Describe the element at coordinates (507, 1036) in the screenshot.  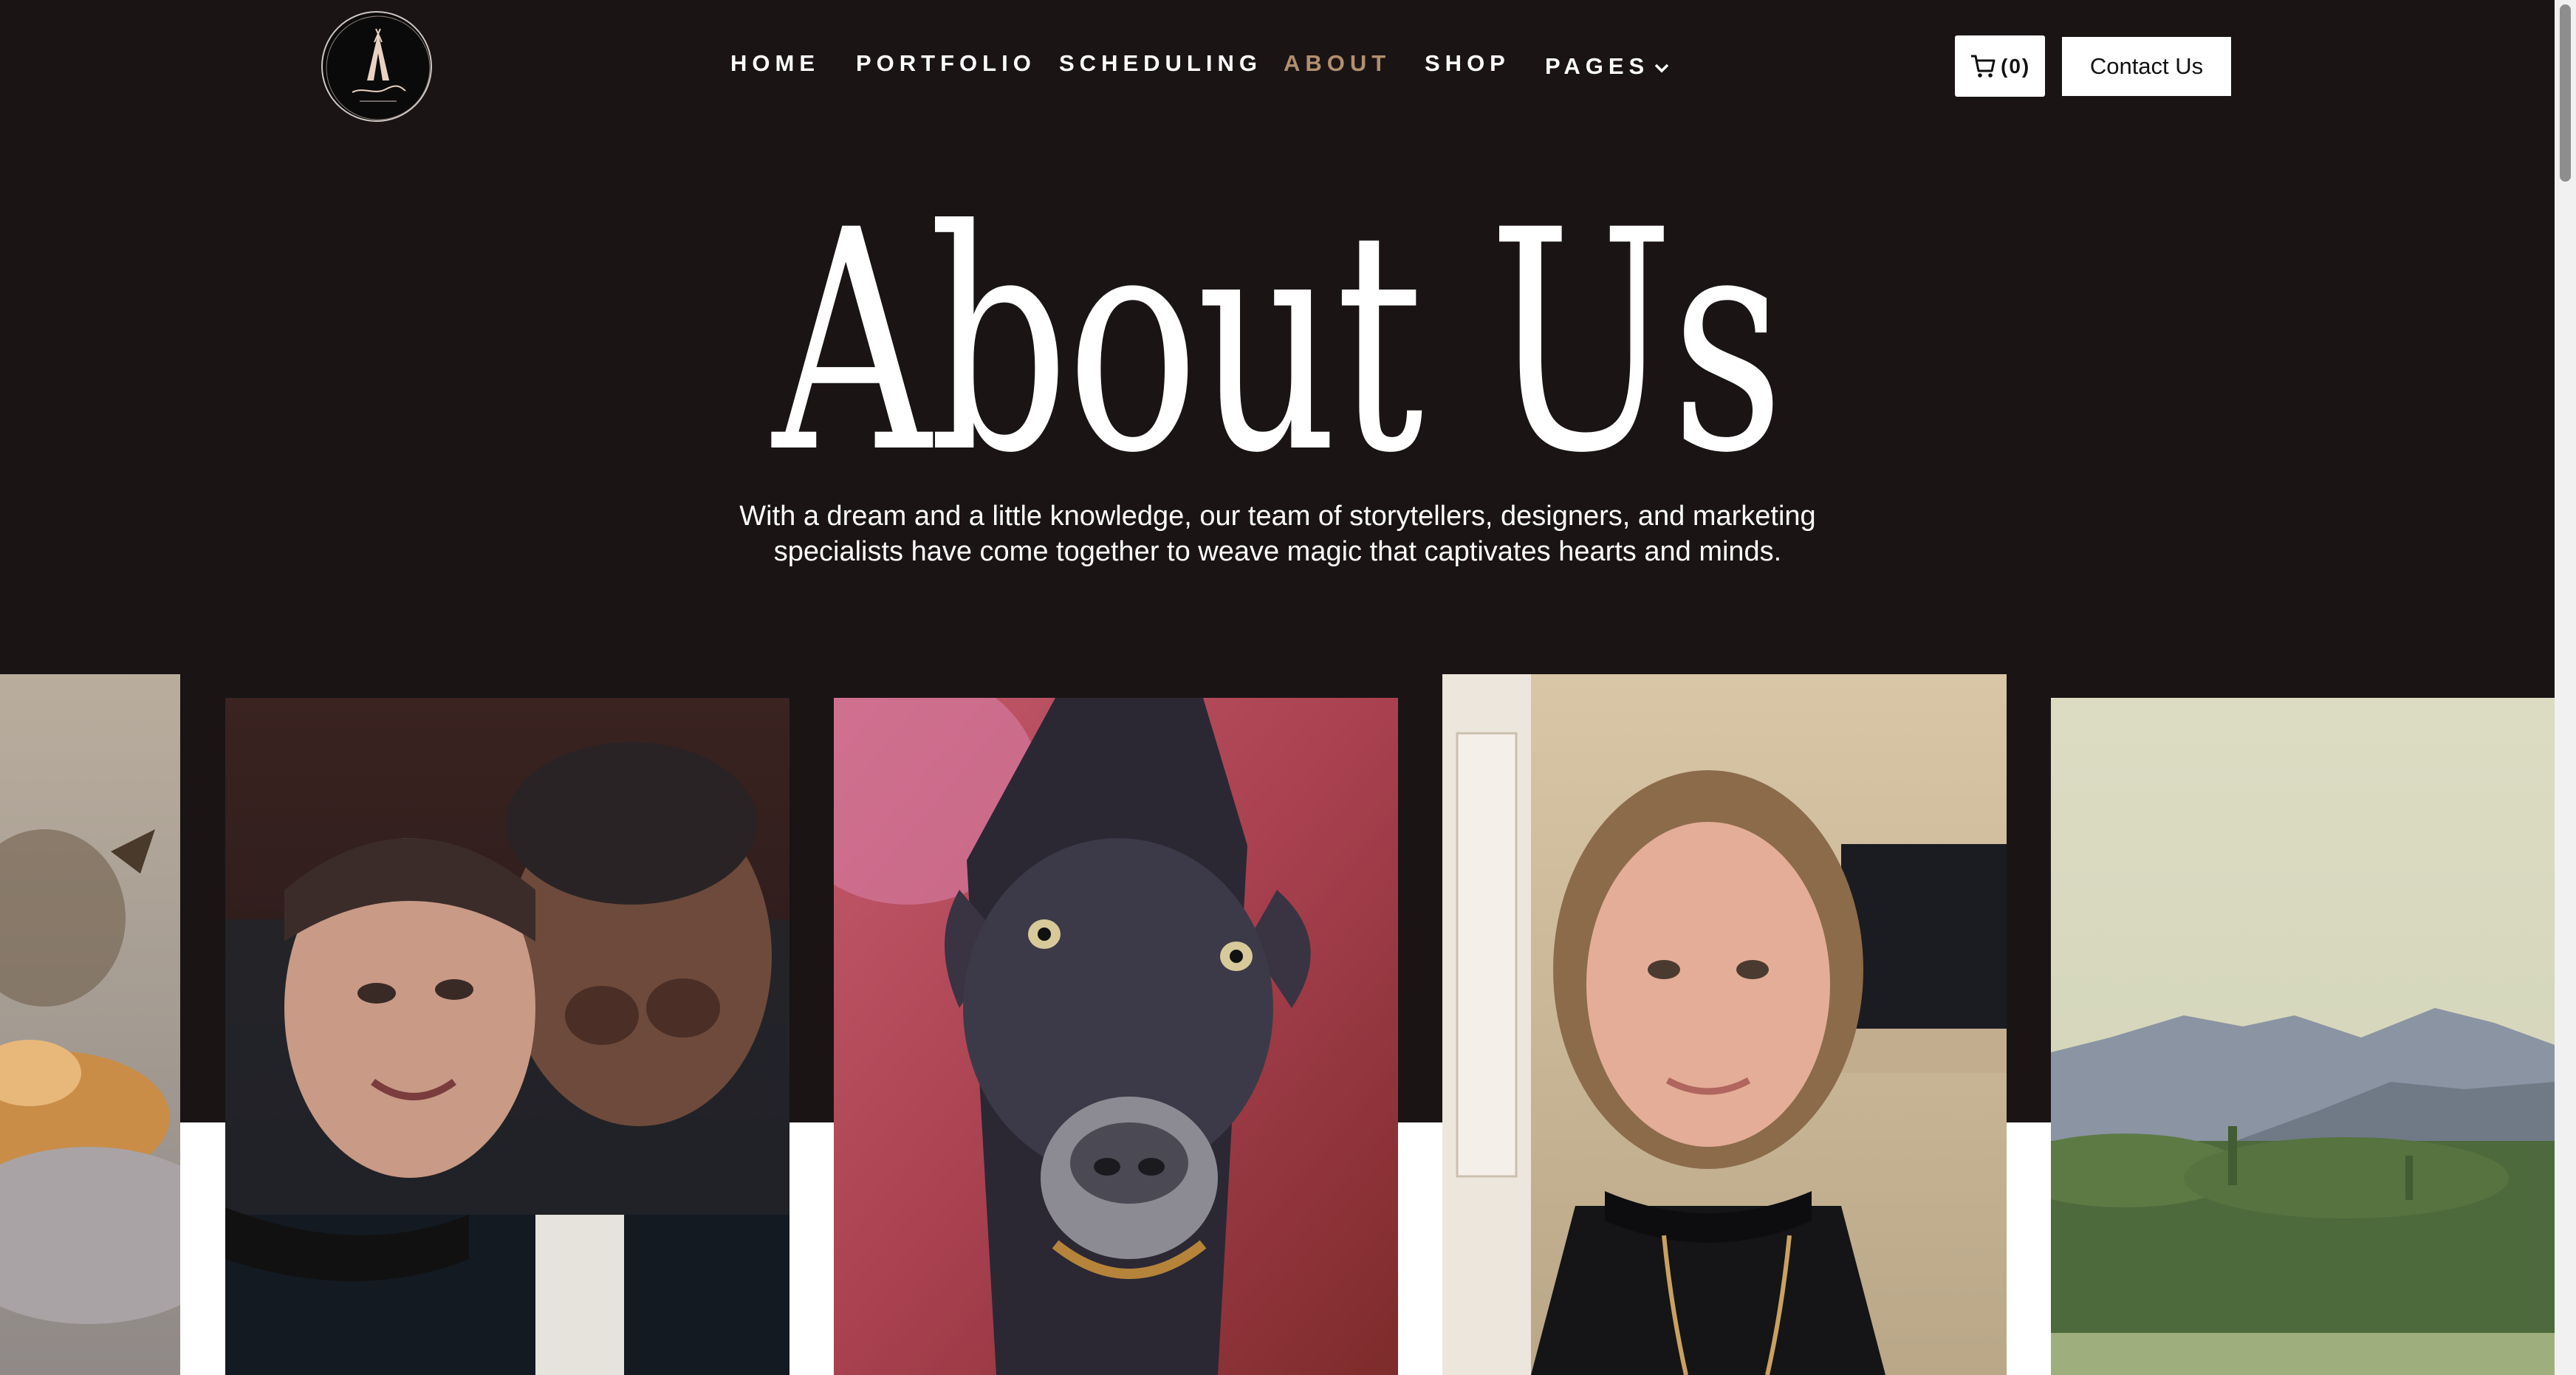
I see `gallery-photo-couple` at that location.